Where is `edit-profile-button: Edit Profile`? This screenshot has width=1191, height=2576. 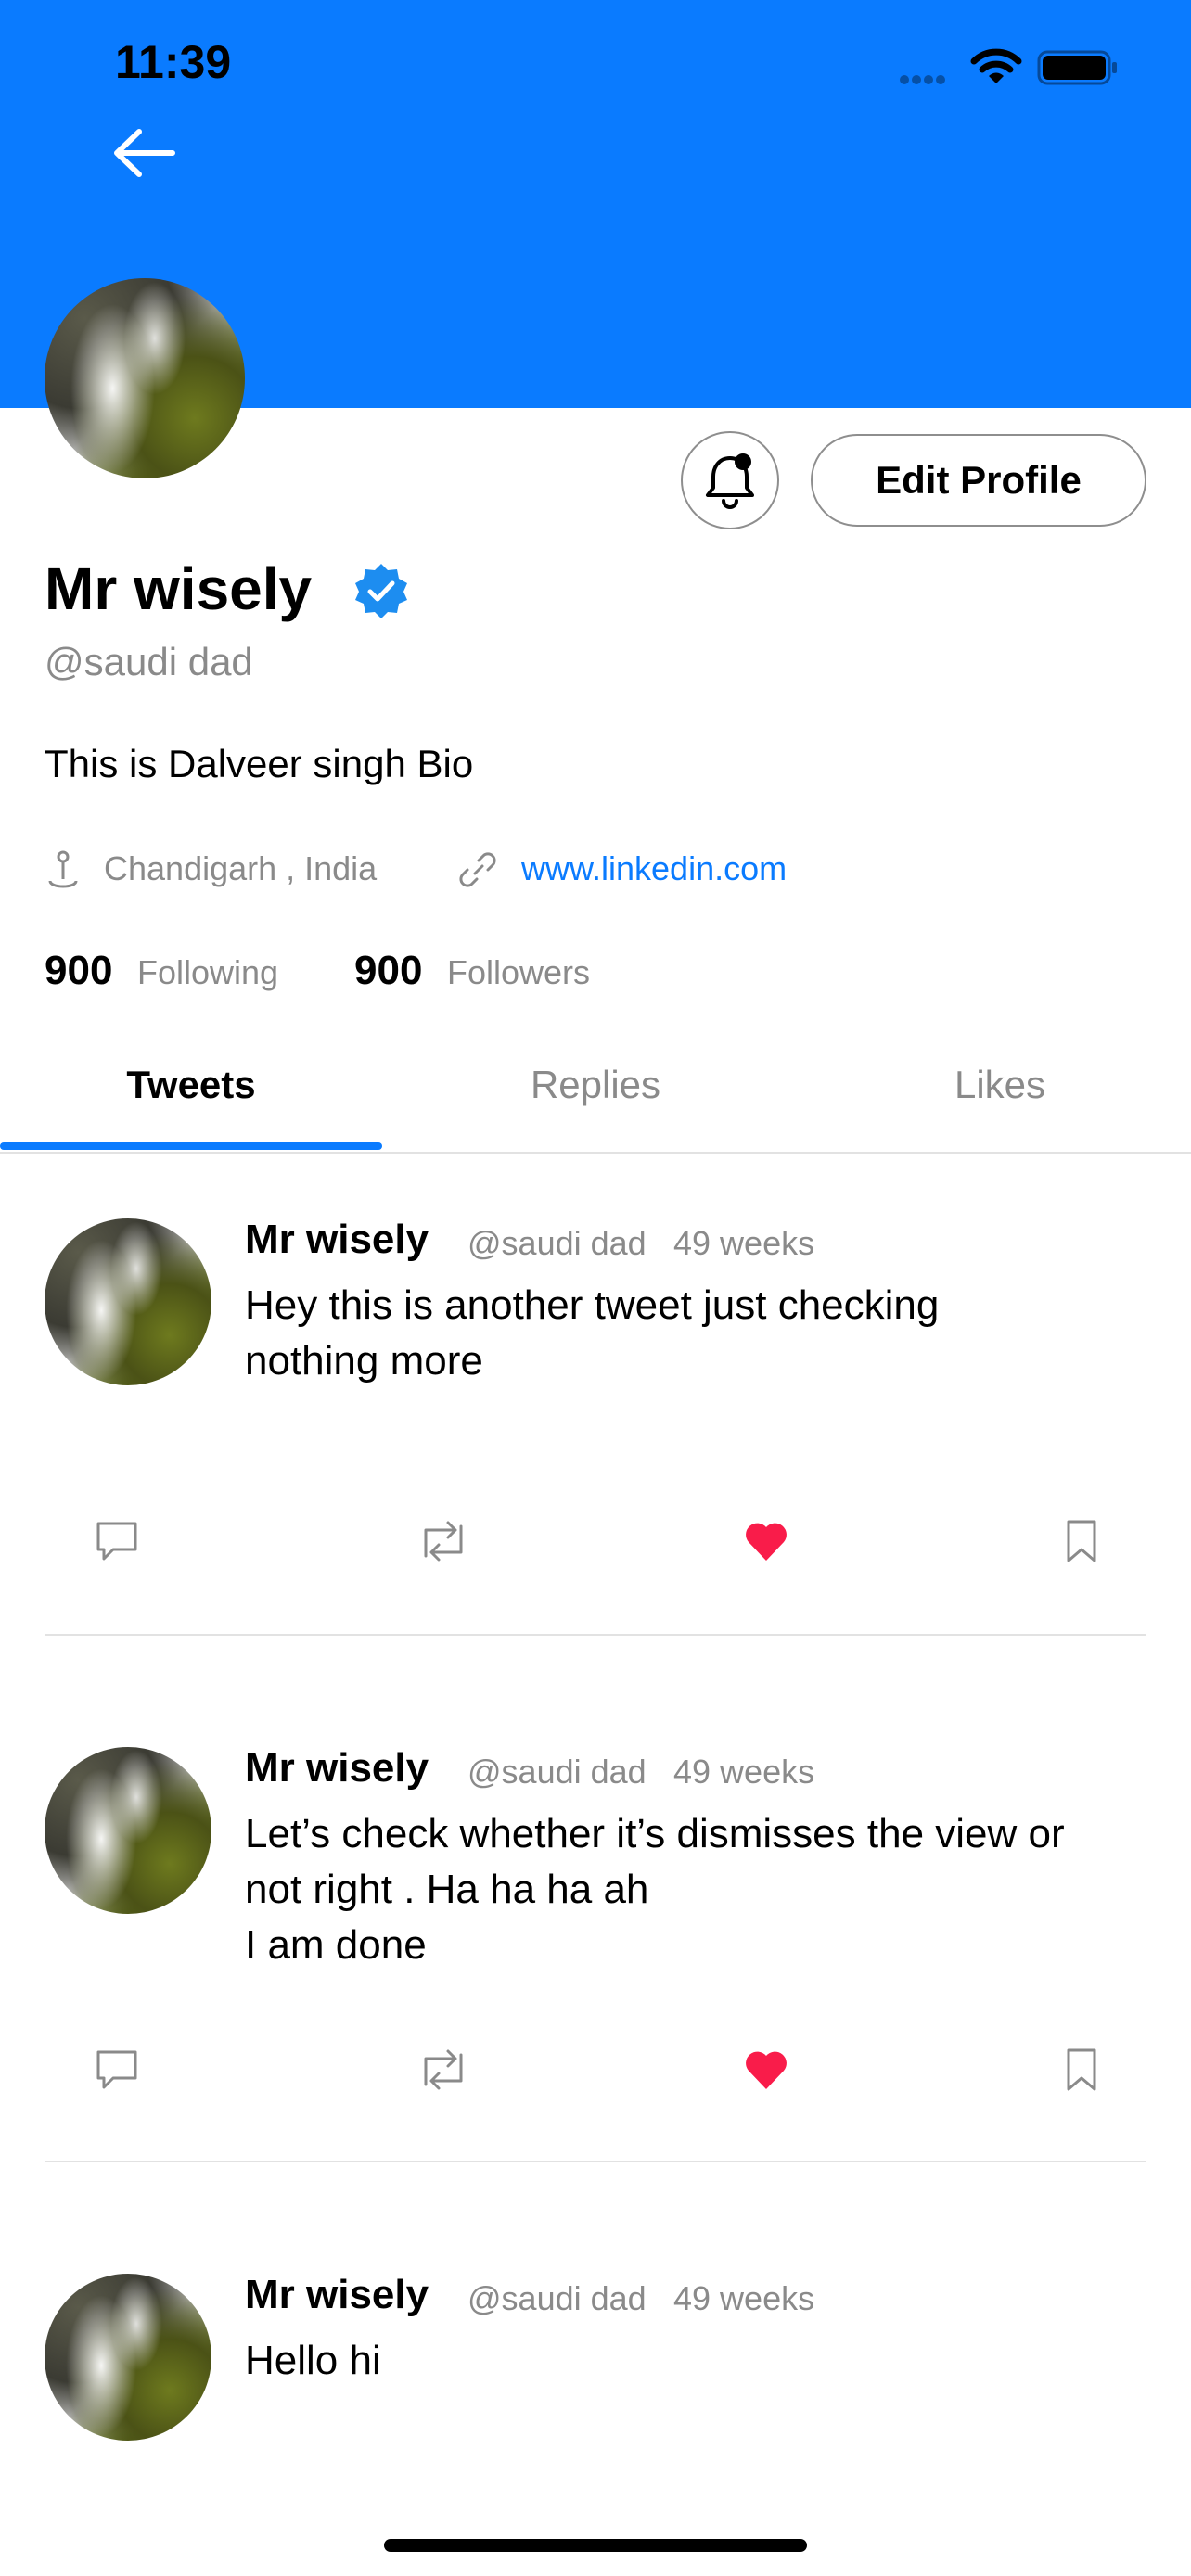 edit-profile-button: Edit Profile is located at coordinates (978, 481).